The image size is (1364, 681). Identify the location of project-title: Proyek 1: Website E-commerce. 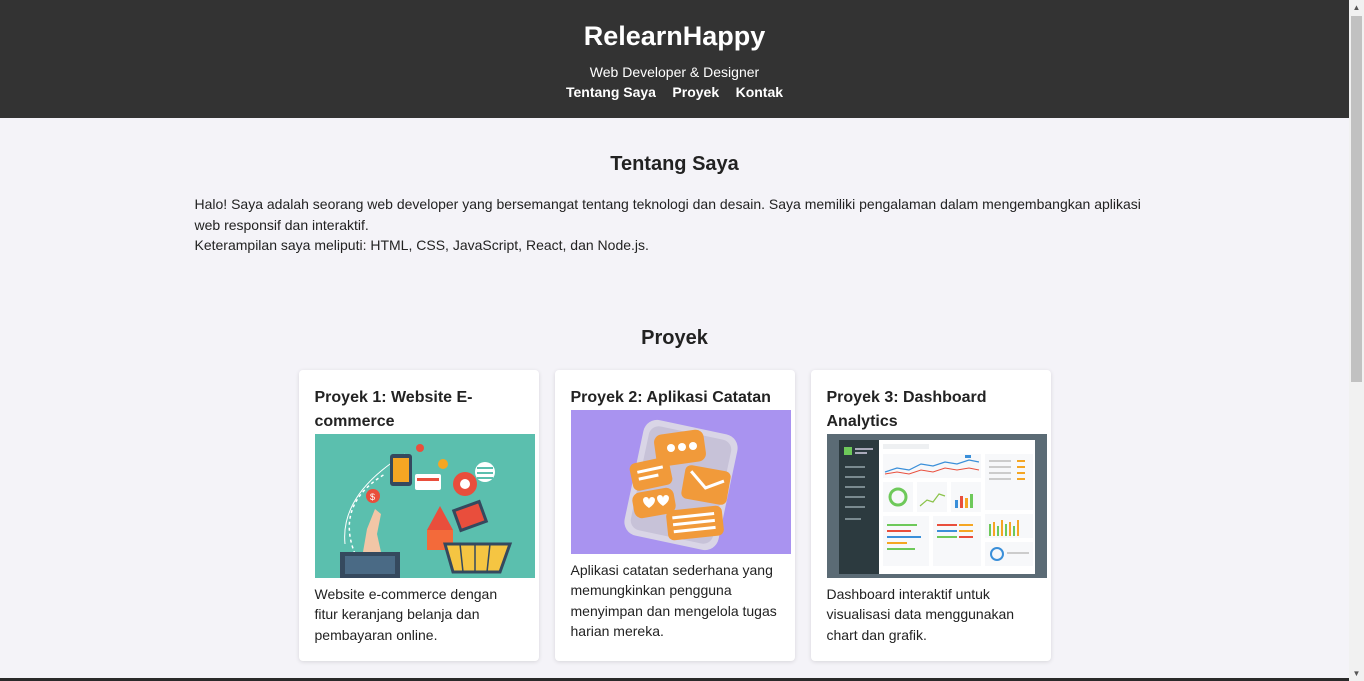
(393, 409).